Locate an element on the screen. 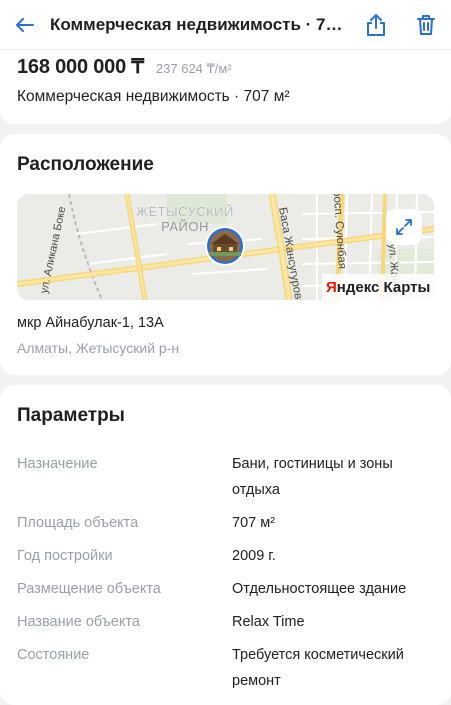  param-row-area: Площадь объекта 707 м² is located at coordinates (227, 523).